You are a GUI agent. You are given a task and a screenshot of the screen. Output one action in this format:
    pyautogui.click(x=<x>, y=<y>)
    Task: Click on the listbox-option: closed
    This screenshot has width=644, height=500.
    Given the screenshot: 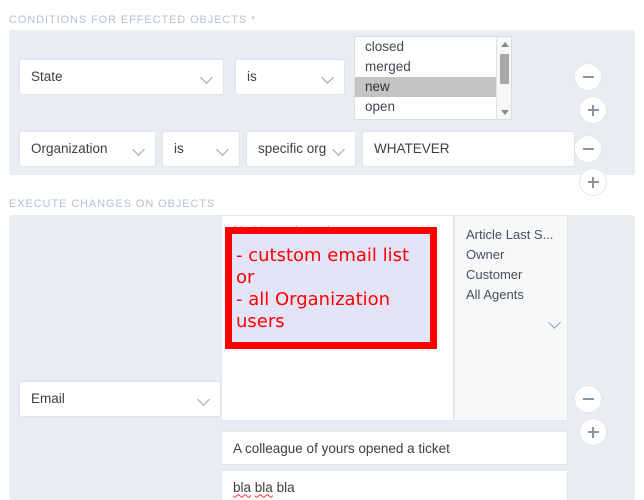 What is the action you would take?
    pyautogui.click(x=433, y=47)
    